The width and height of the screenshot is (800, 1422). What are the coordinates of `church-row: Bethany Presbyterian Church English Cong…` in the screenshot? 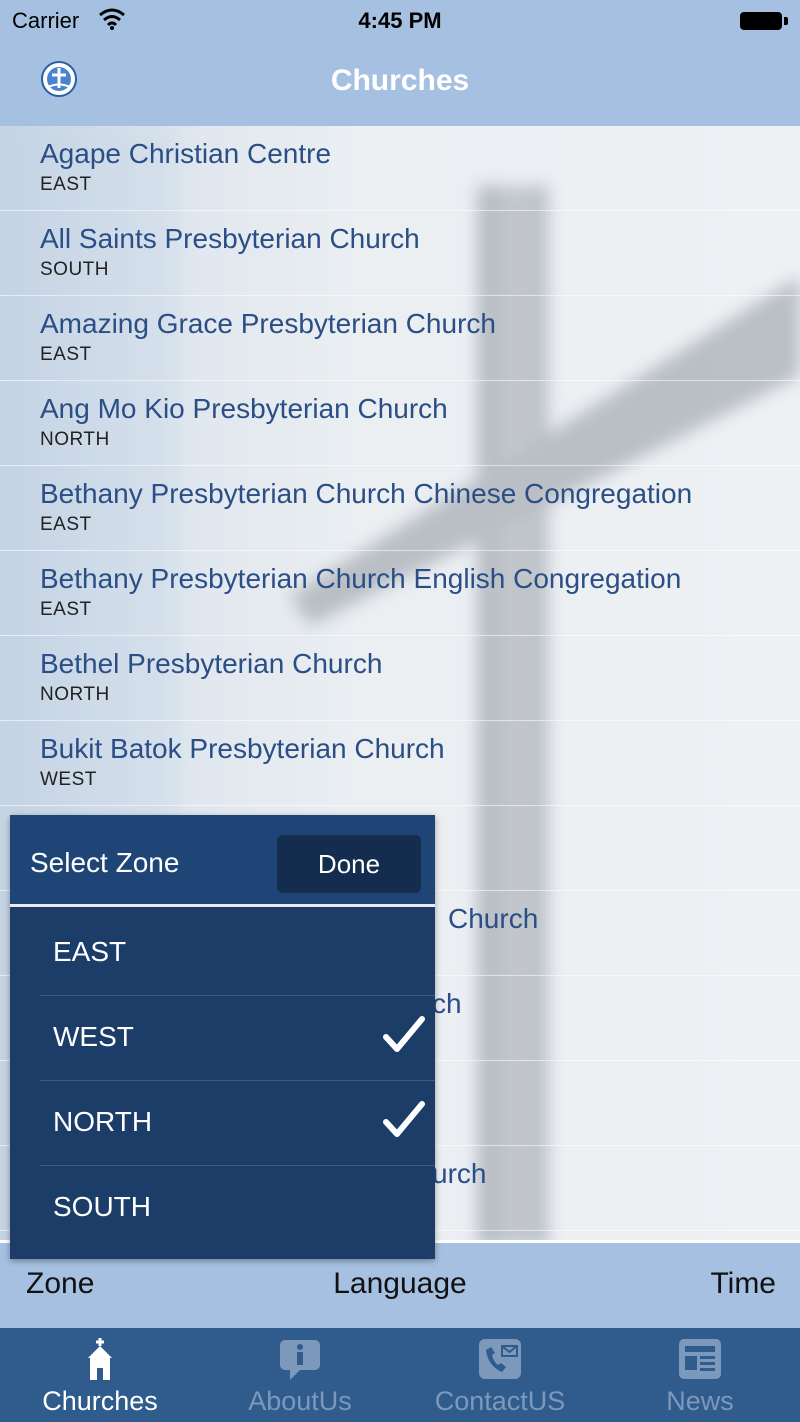 It's located at (400, 593).